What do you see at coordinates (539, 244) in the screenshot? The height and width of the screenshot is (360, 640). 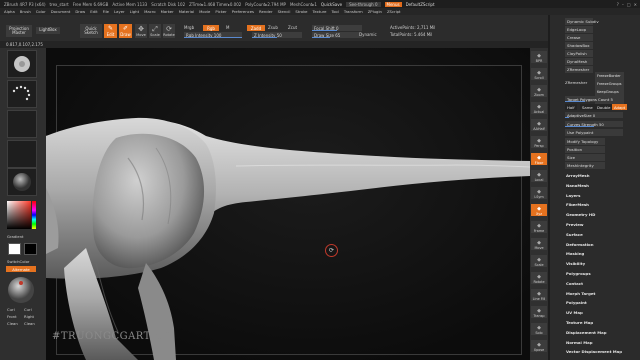 I see `shelf-move-button: ◆ Move` at bounding box center [539, 244].